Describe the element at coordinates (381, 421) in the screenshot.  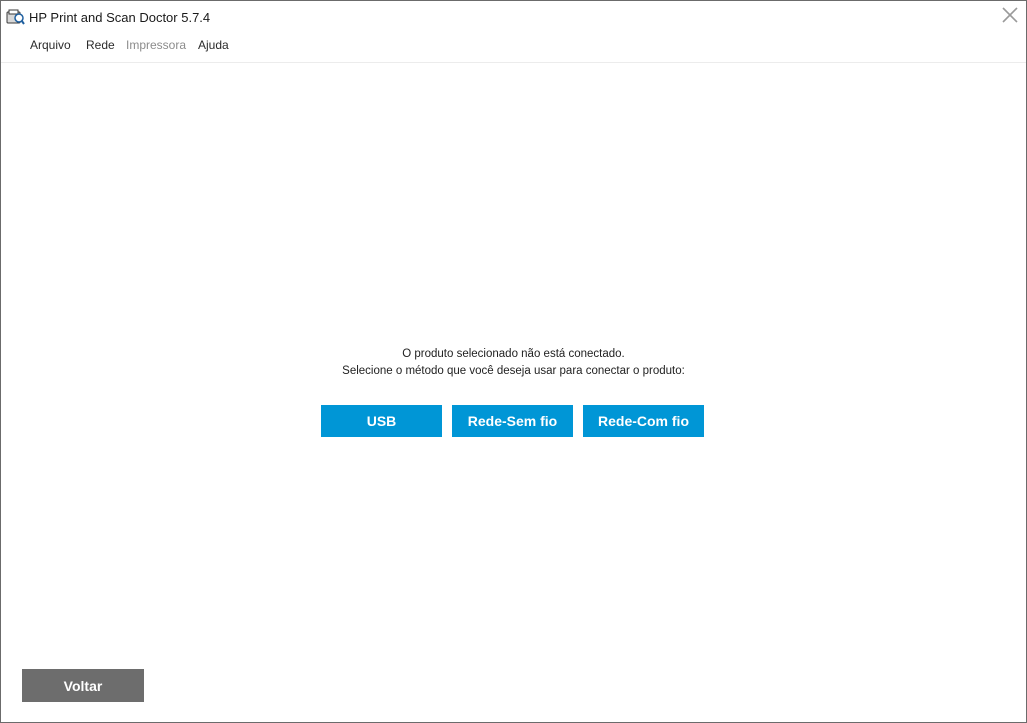
I see `usb-button: USB` at that location.